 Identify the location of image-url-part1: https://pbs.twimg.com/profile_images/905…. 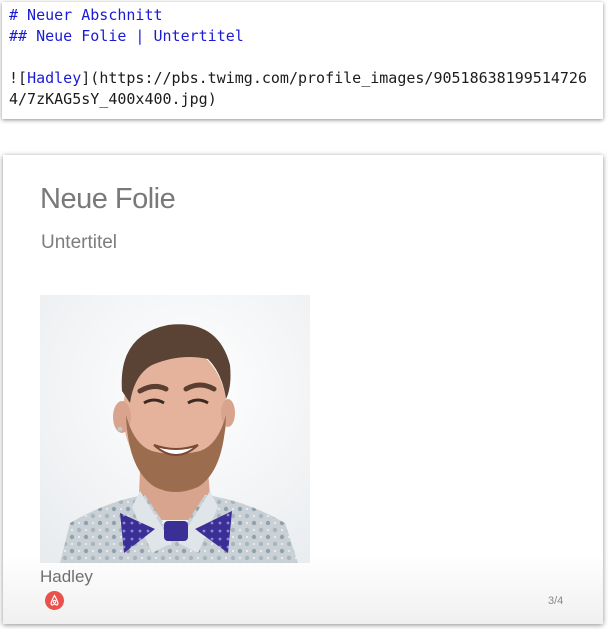
(343, 78).